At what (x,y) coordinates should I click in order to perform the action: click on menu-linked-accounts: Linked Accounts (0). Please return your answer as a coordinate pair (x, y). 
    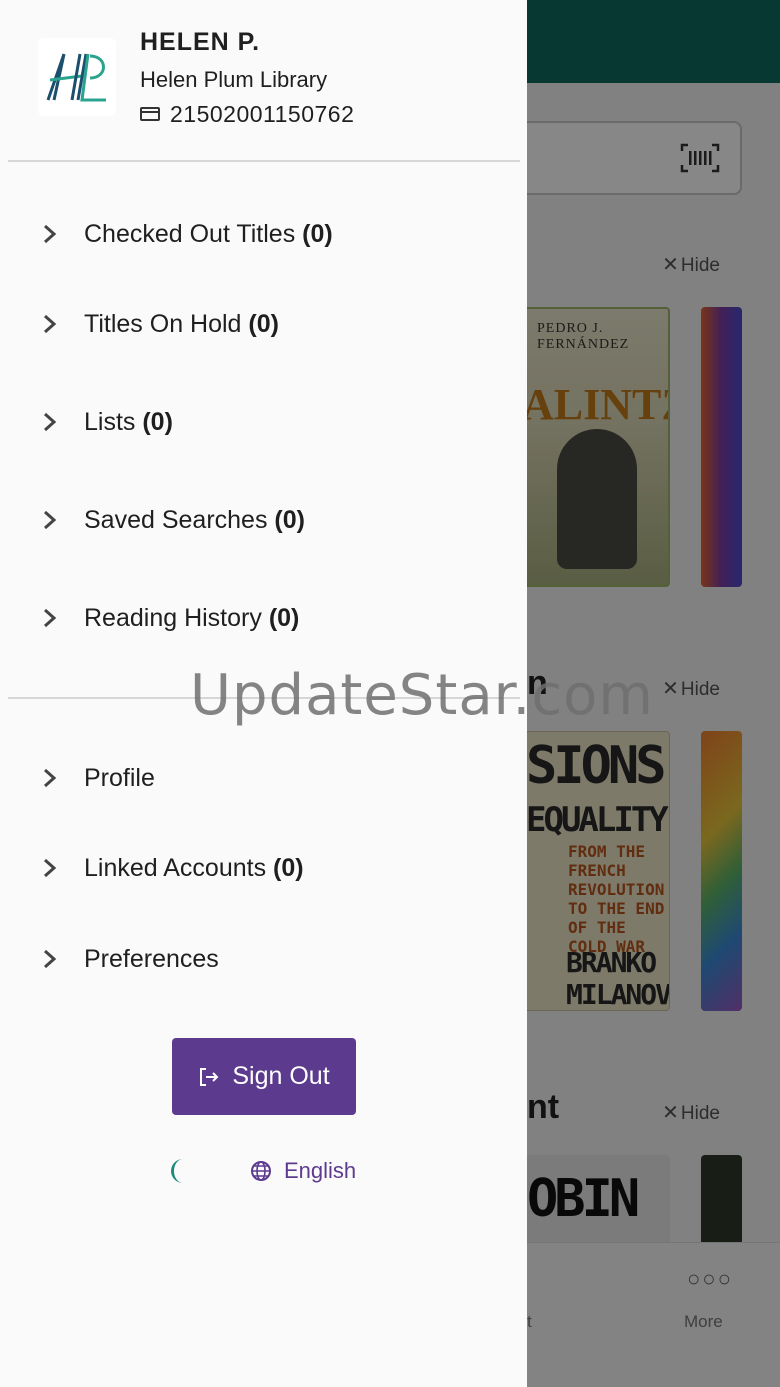
    Looking at the image, I should click on (263, 868).